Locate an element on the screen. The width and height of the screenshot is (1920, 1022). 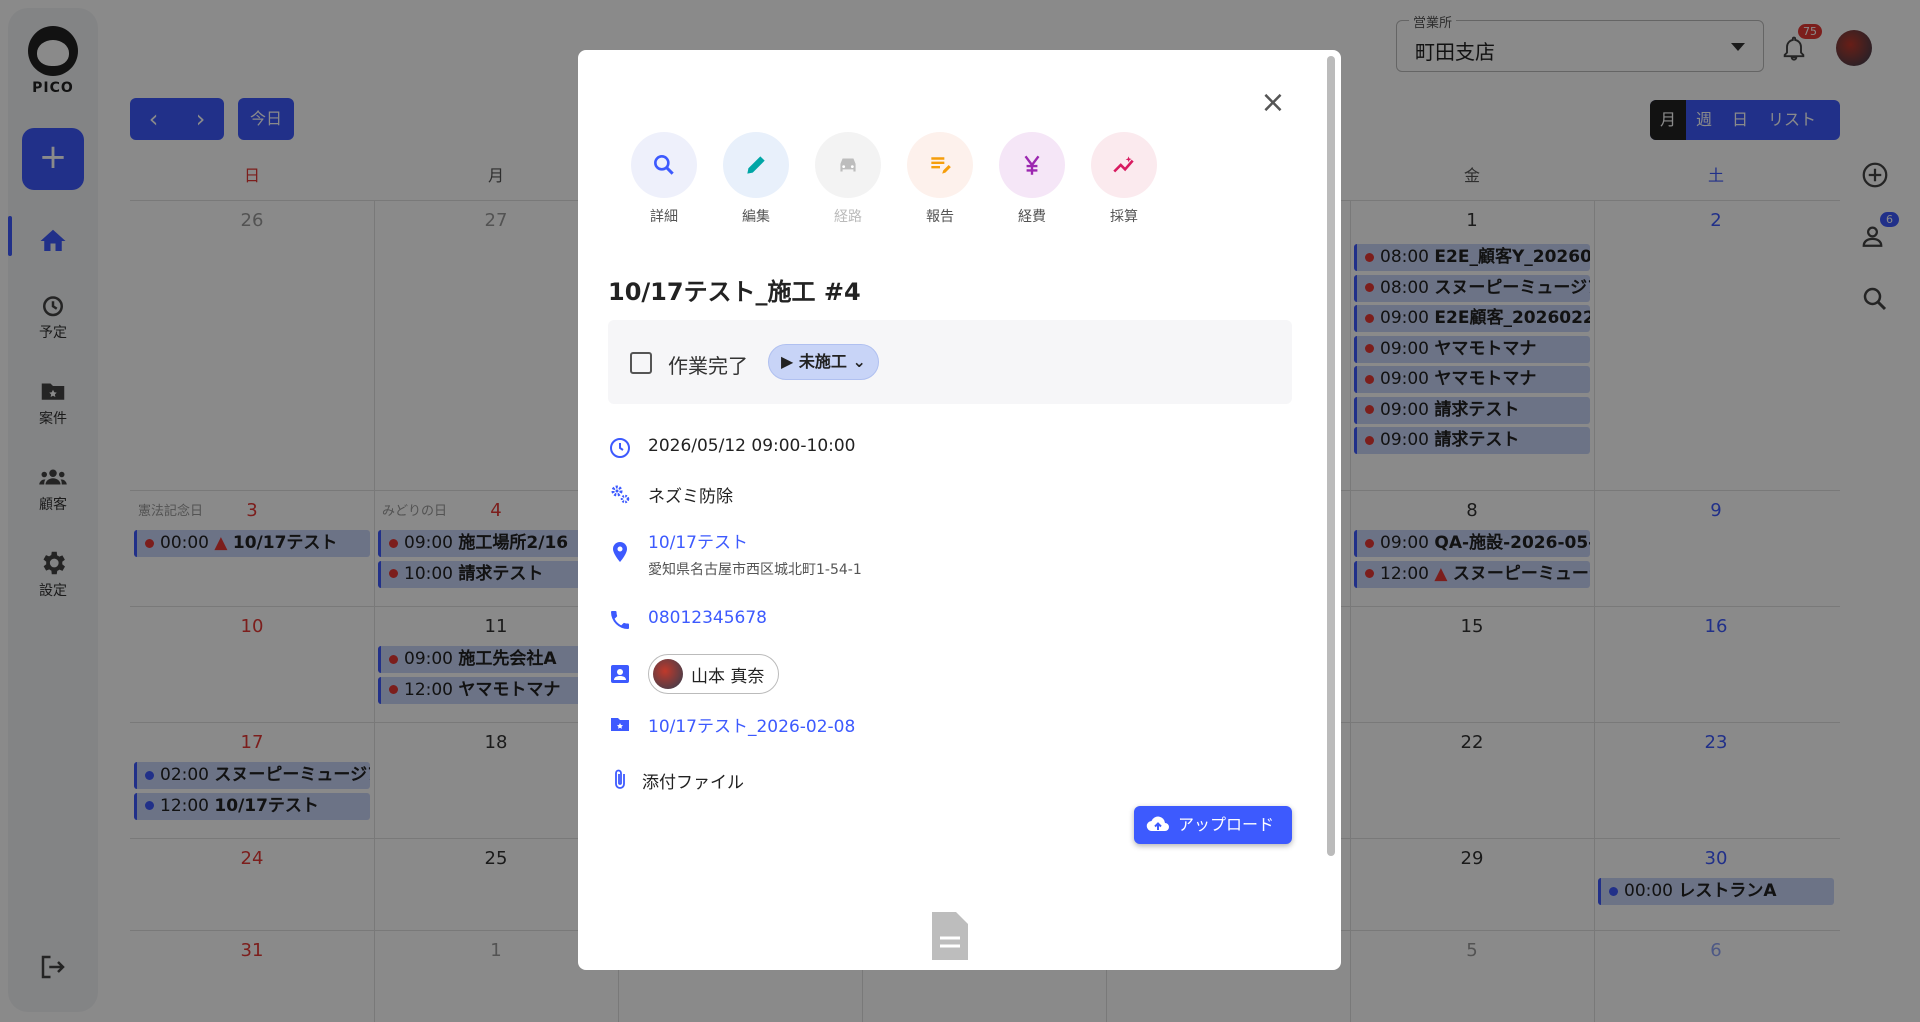
service-row: ネズミ防除 is located at coordinates (670, 494).